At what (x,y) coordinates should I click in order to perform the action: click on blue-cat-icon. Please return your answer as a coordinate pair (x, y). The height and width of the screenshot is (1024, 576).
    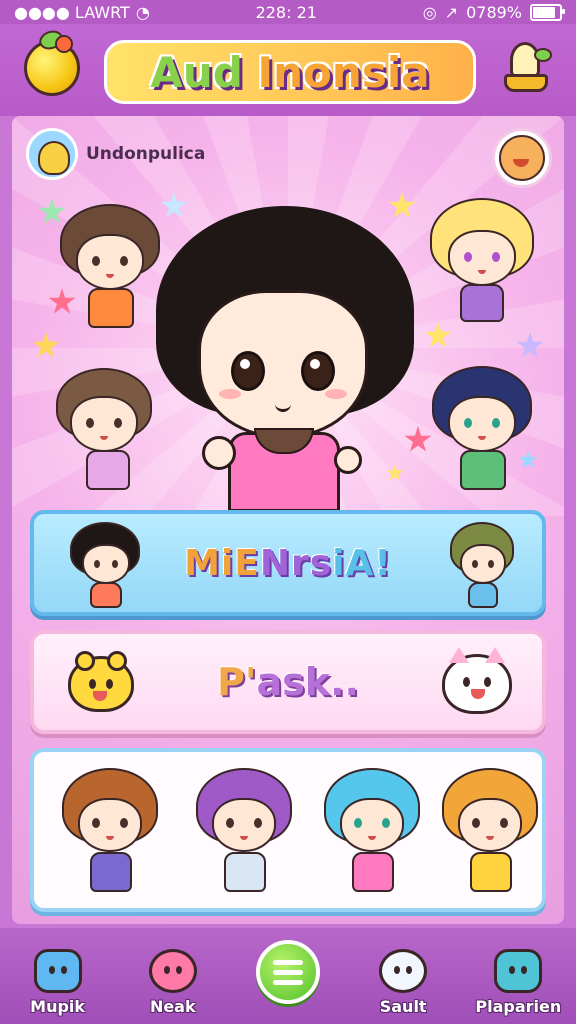
    Looking at the image, I should click on (57, 971).